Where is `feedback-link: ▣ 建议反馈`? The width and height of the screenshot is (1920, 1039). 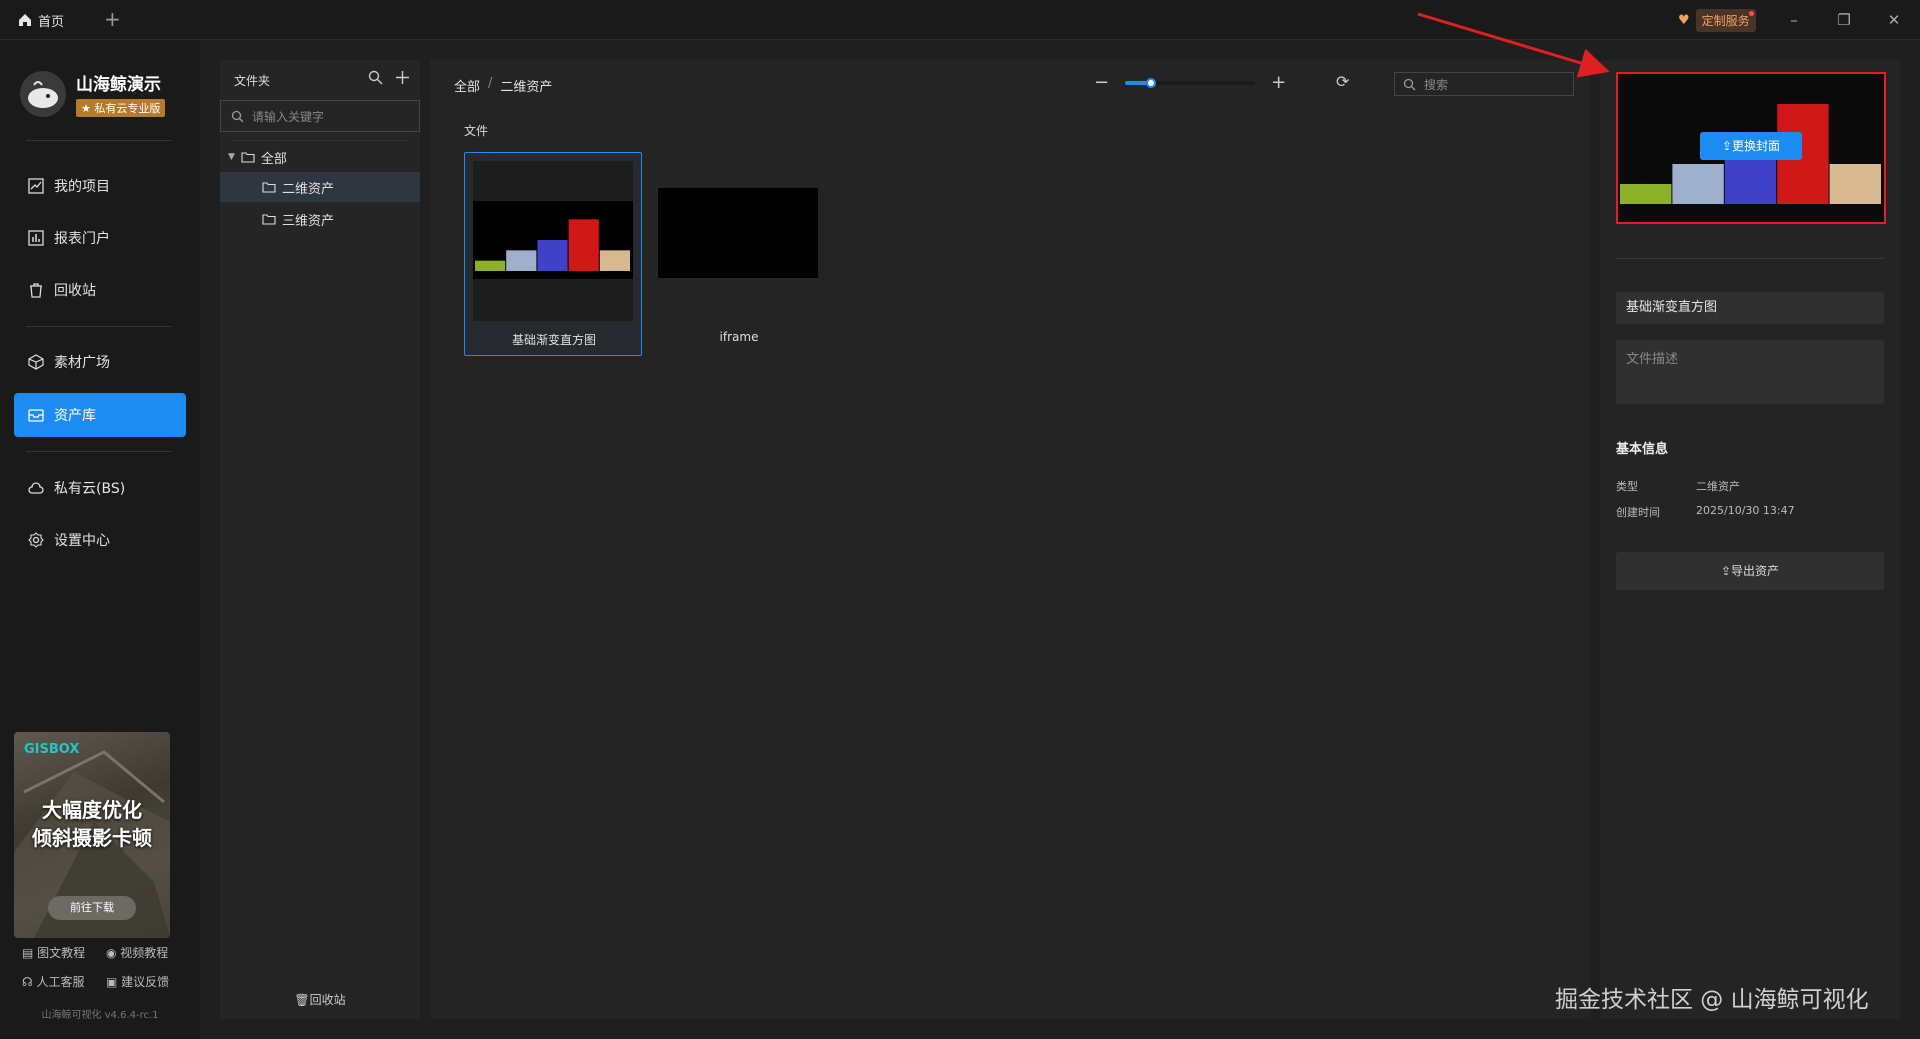 feedback-link: ▣ 建议反馈 is located at coordinates (144, 981).